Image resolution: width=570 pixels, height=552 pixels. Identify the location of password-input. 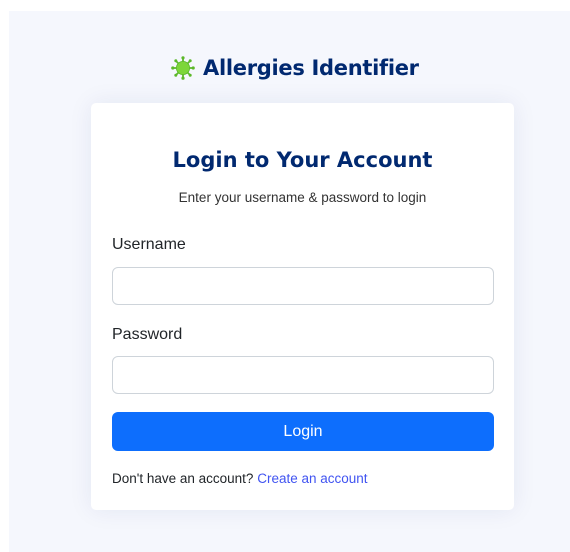
(303, 375).